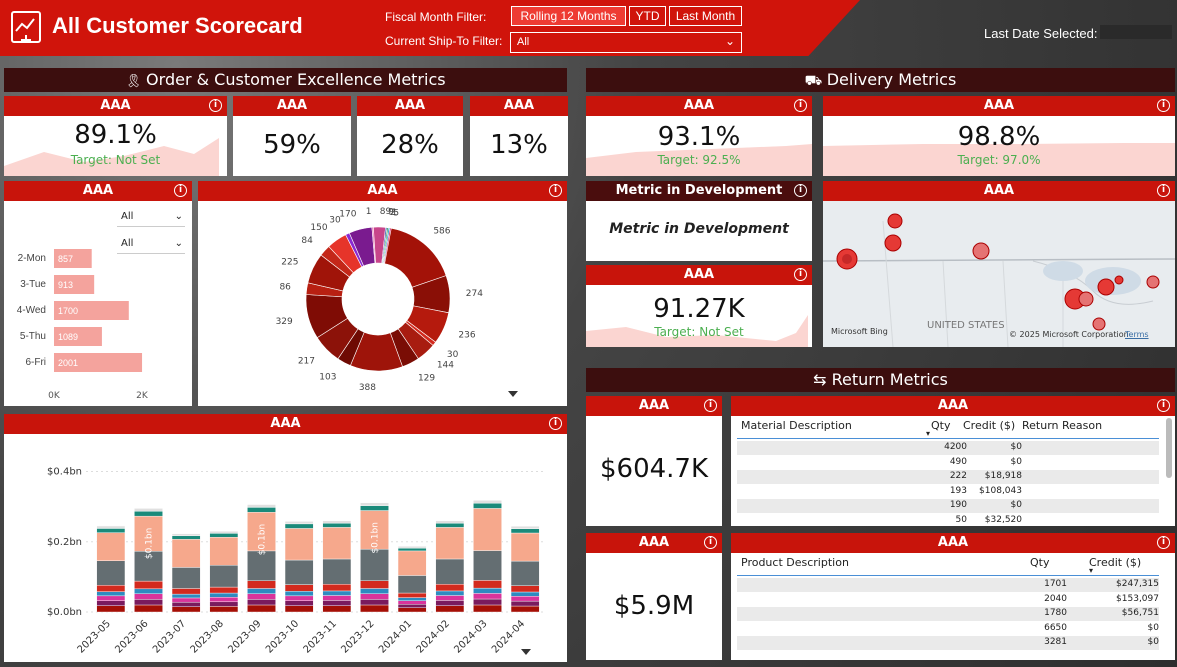 This screenshot has width=1177, height=667. What do you see at coordinates (796, 425) in the screenshot?
I see `col-material-desc: Material Description` at bounding box center [796, 425].